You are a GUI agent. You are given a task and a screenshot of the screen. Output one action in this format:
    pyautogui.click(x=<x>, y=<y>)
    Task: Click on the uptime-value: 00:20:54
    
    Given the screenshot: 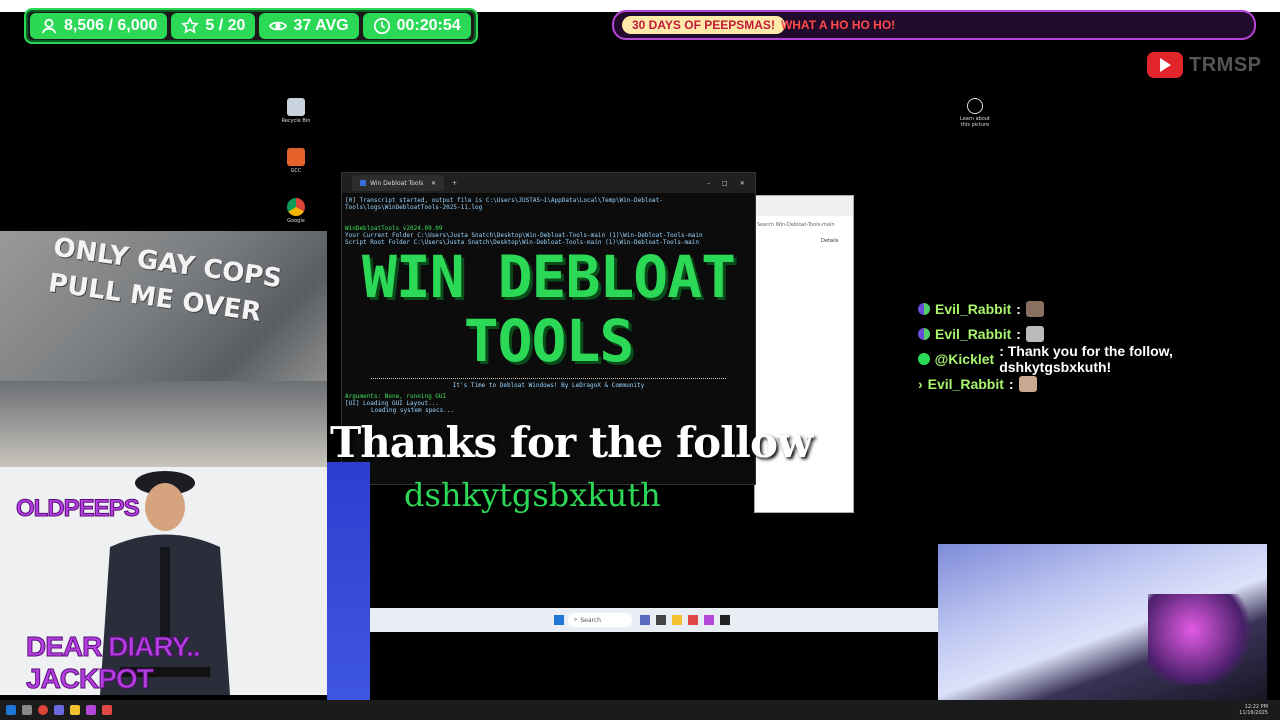 What is the action you would take?
    pyautogui.click(x=428, y=25)
    